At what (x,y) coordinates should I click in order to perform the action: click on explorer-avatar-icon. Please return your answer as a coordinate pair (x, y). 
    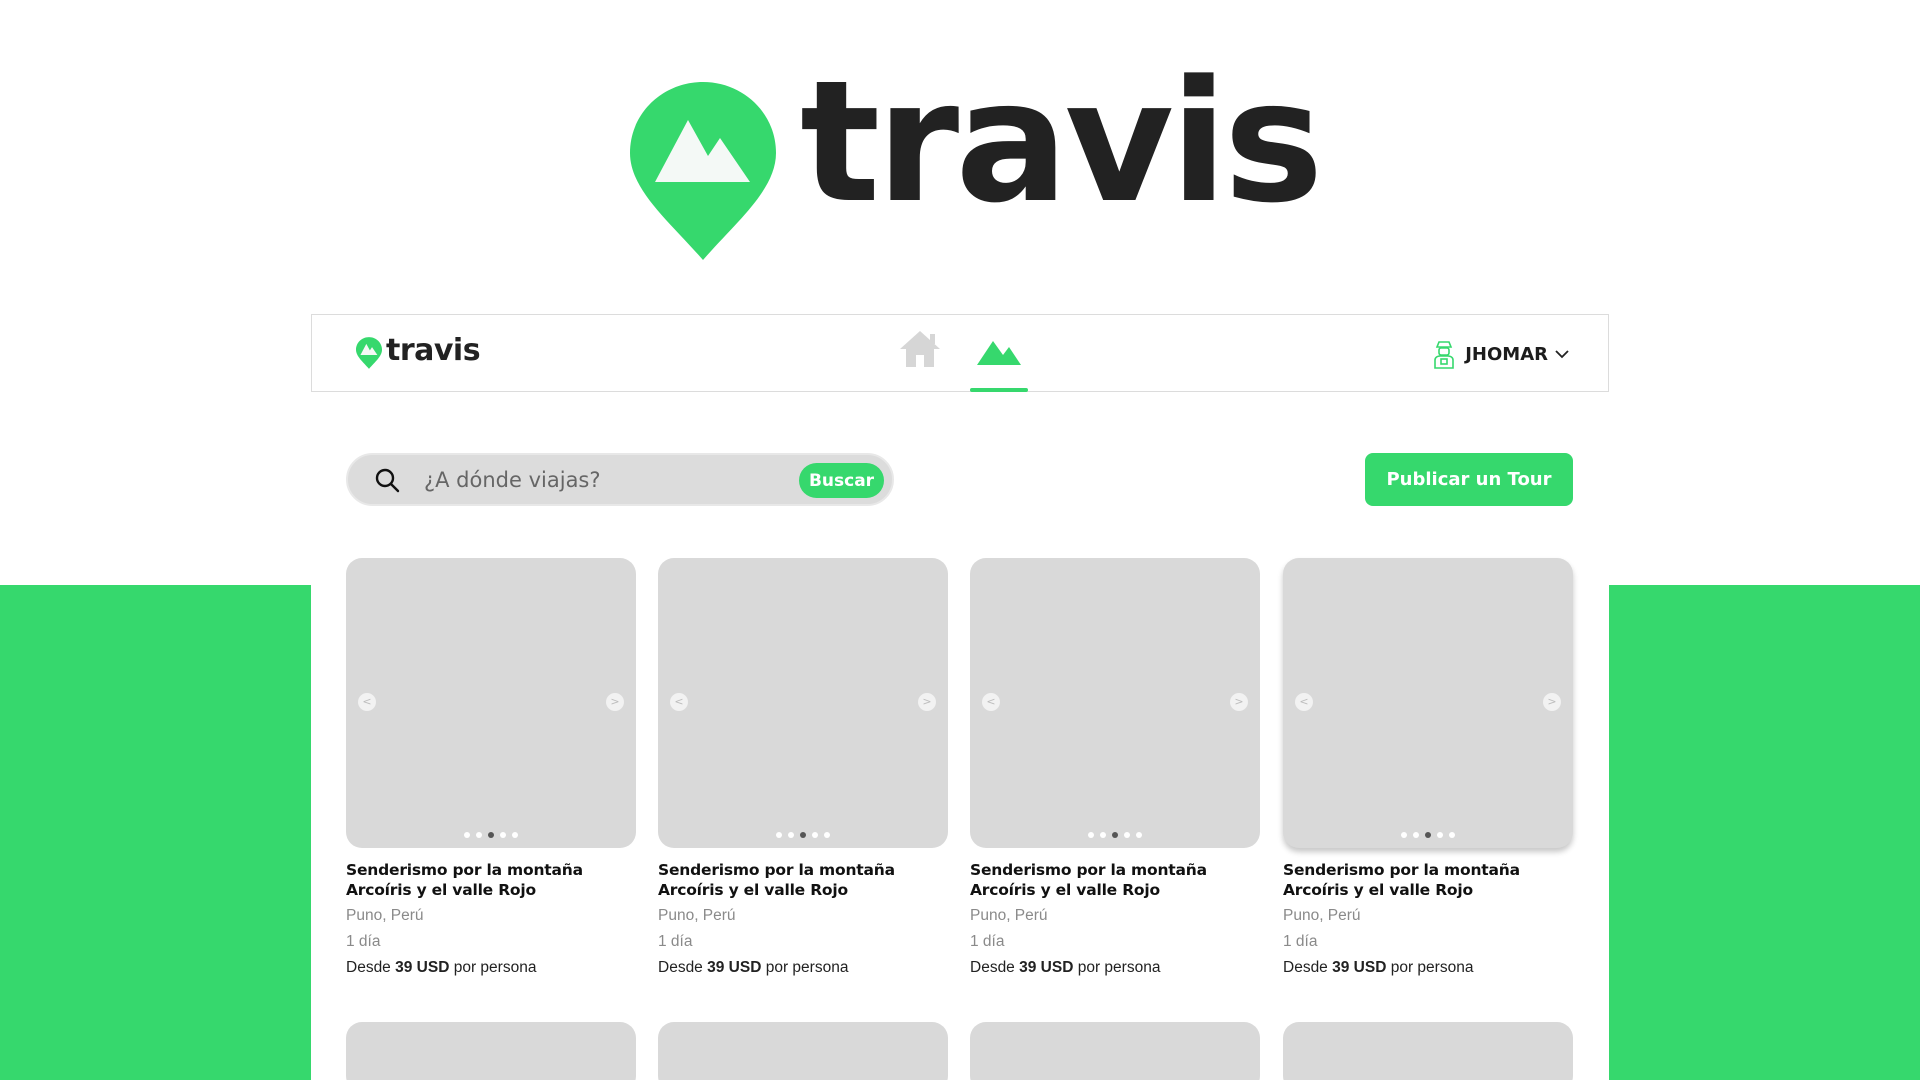
    Looking at the image, I should click on (1444, 355).